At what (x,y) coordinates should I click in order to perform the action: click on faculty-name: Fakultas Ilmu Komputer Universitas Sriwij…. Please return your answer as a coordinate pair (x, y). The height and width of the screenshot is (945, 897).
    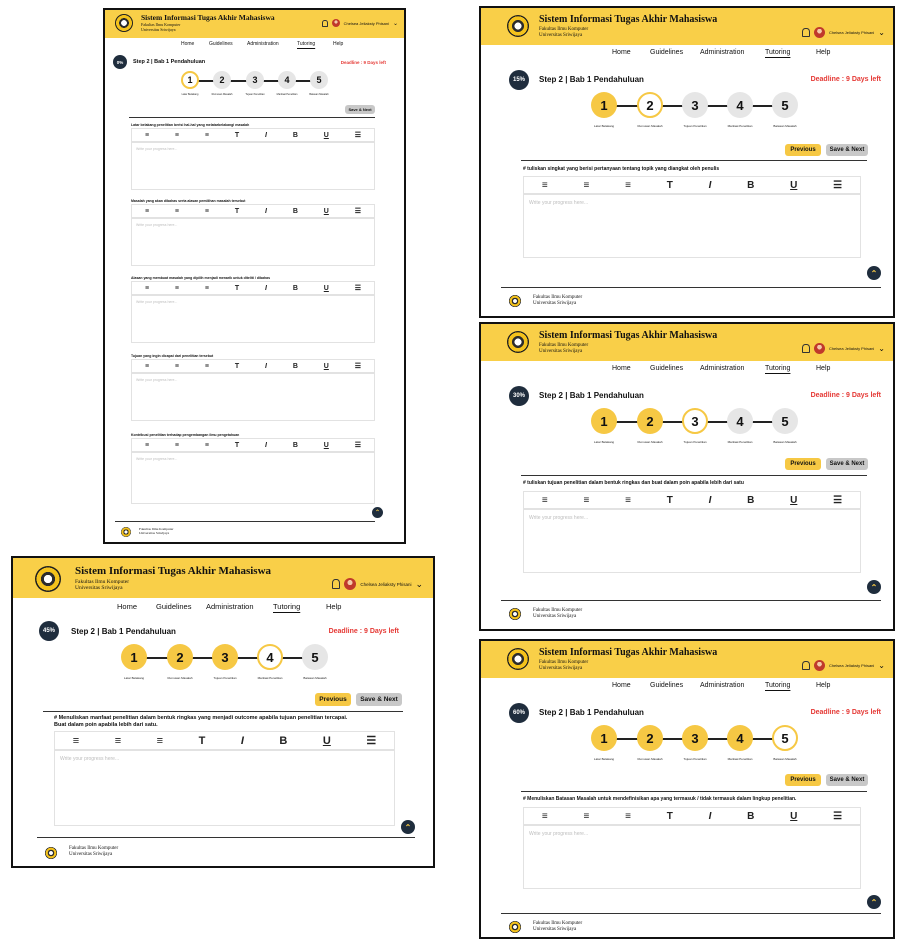
    Looking at the image, I should click on (161, 27).